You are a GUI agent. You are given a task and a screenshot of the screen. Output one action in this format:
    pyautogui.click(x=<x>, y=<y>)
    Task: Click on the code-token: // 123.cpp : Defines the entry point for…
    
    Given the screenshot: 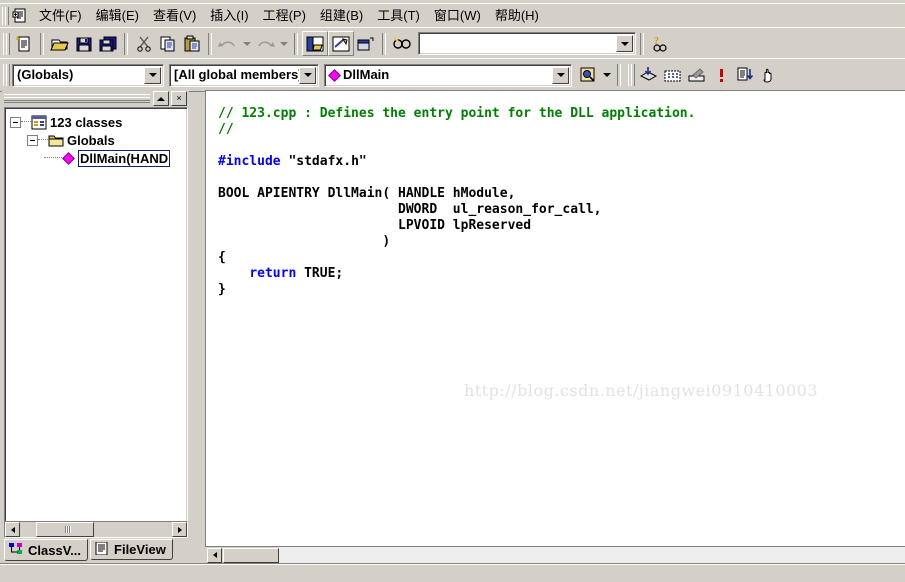 What is the action you would take?
    pyautogui.click(x=457, y=113)
    